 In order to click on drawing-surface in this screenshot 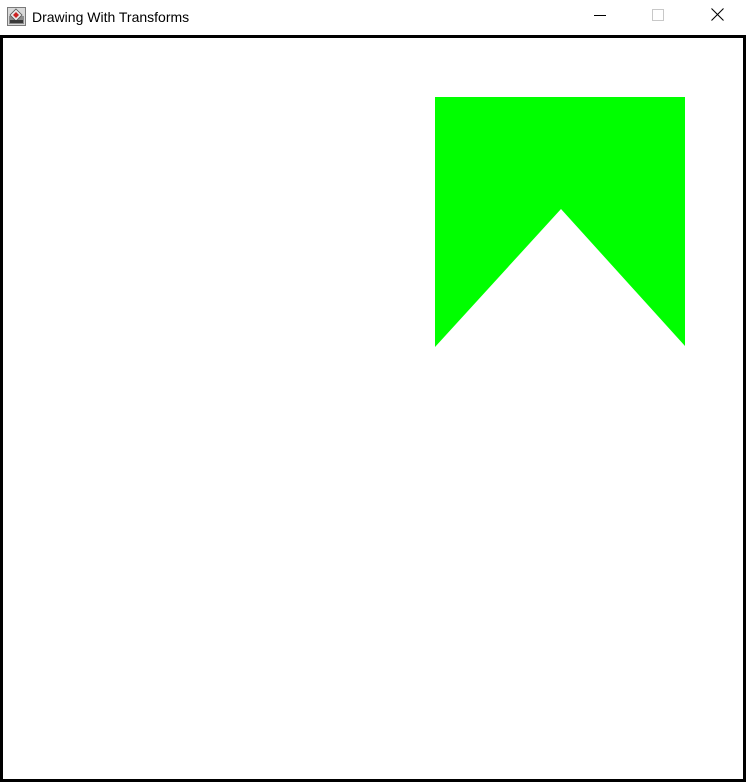, I will do `click(560, 222)`.